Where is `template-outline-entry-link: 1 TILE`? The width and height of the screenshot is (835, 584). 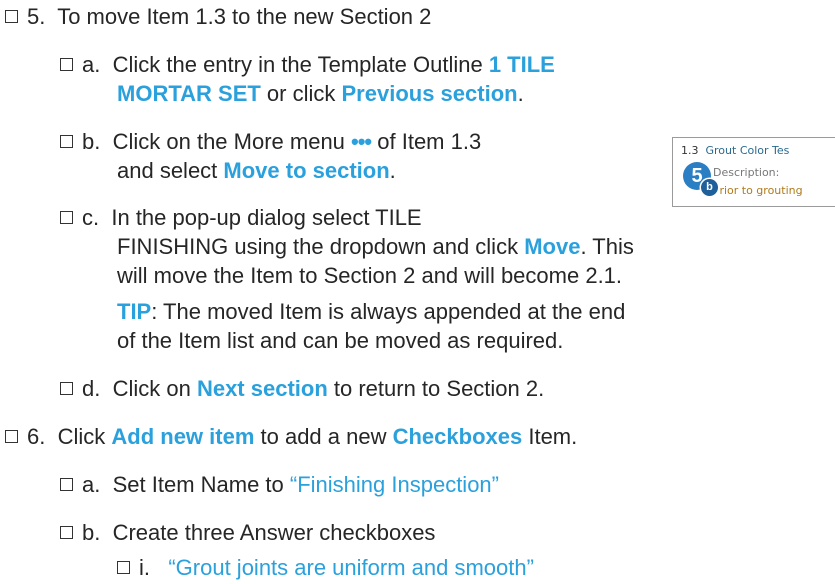
template-outline-entry-link: 1 TILE is located at coordinates (522, 64).